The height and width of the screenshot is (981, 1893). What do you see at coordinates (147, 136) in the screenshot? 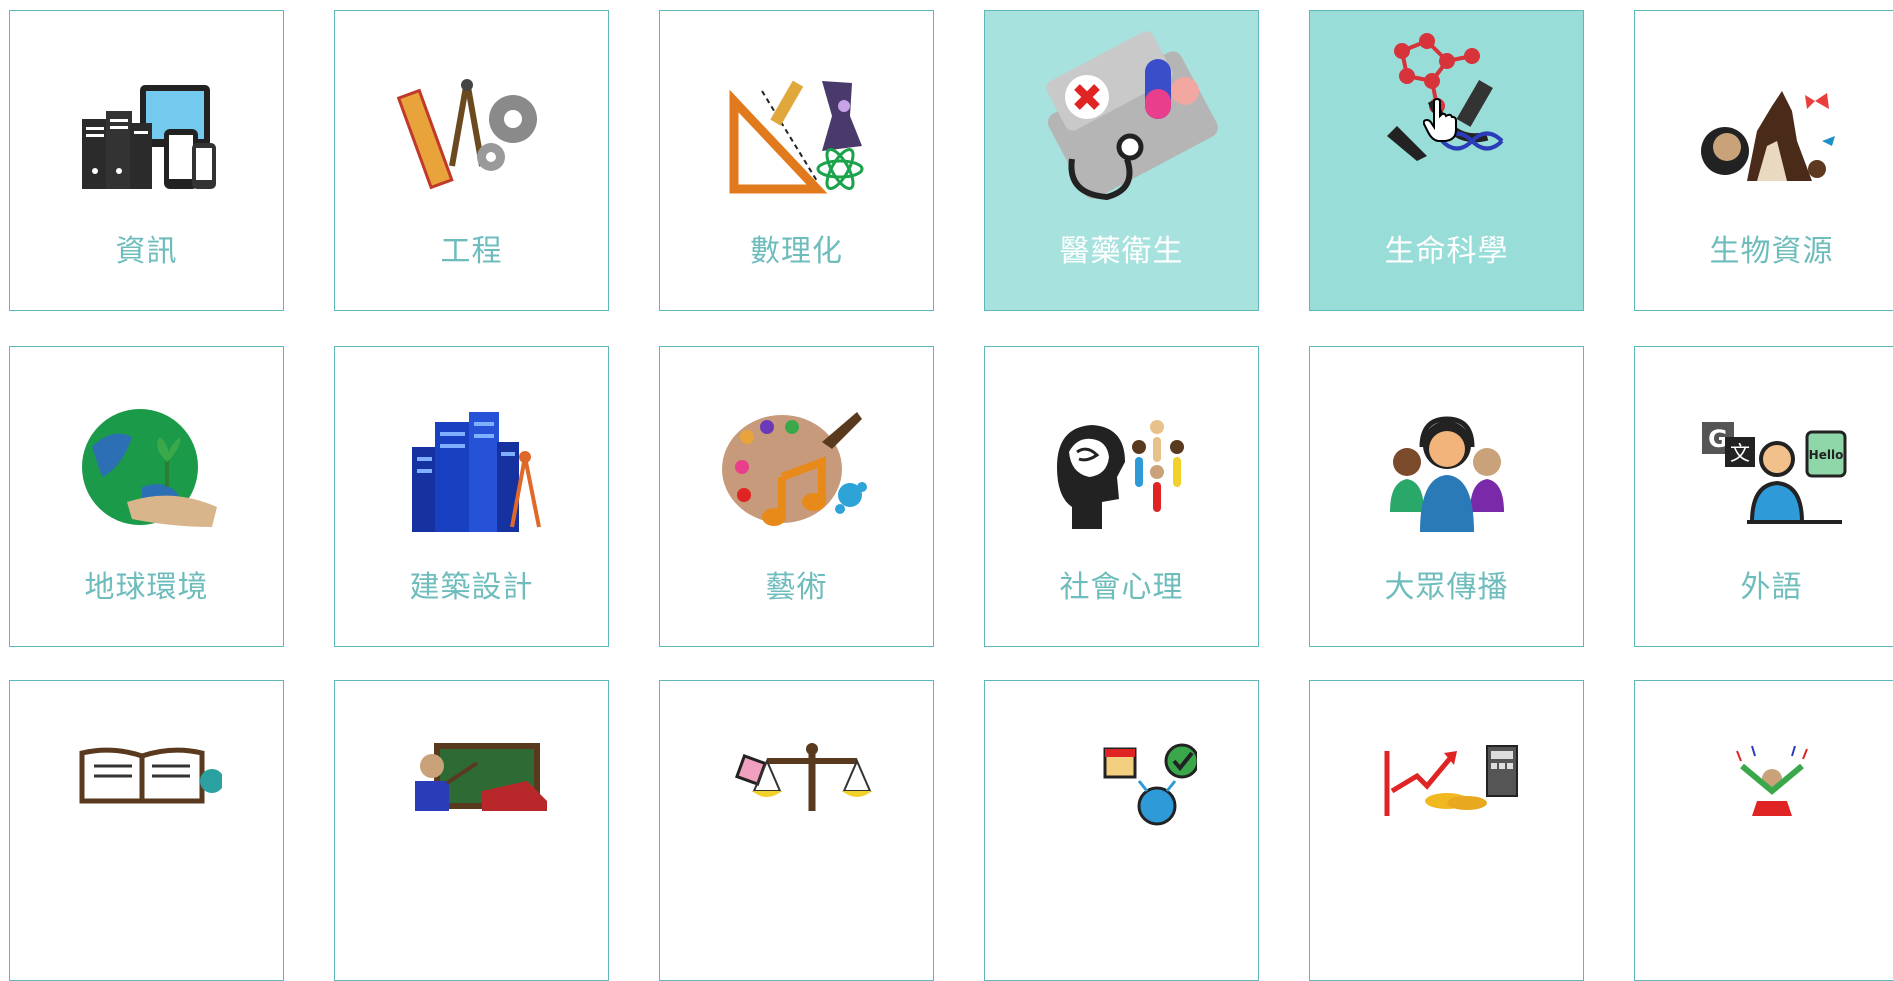
I see `computer-devices-icon` at bounding box center [147, 136].